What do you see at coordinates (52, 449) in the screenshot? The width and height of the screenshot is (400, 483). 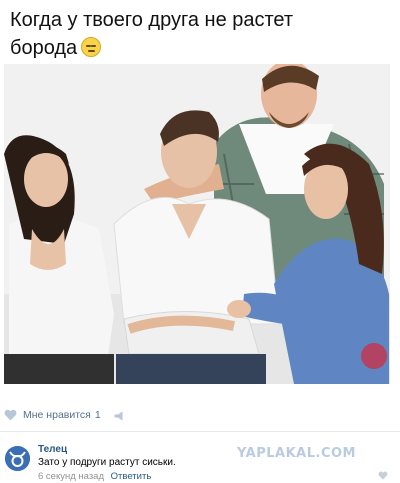 I see `comment-author: Телец` at bounding box center [52, 449].